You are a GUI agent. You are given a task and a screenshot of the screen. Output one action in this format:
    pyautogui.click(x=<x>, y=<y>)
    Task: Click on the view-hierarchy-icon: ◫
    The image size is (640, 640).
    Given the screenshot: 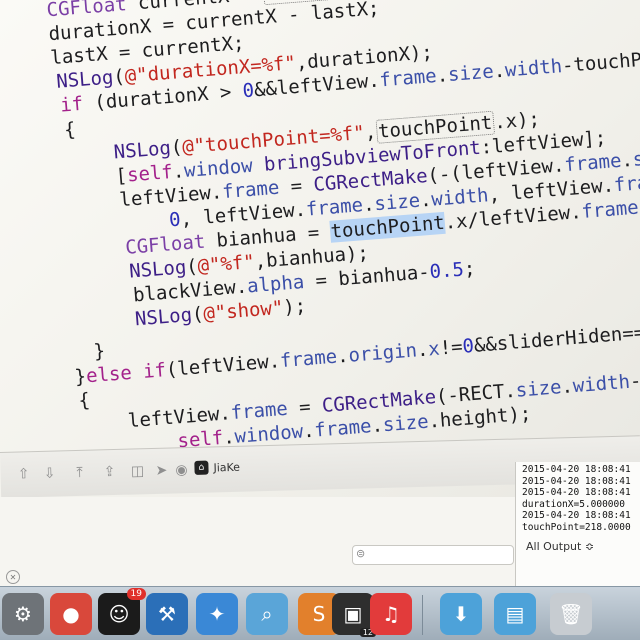 What is the action you would take?
    pyautogui.click(x=137, y=471)
    